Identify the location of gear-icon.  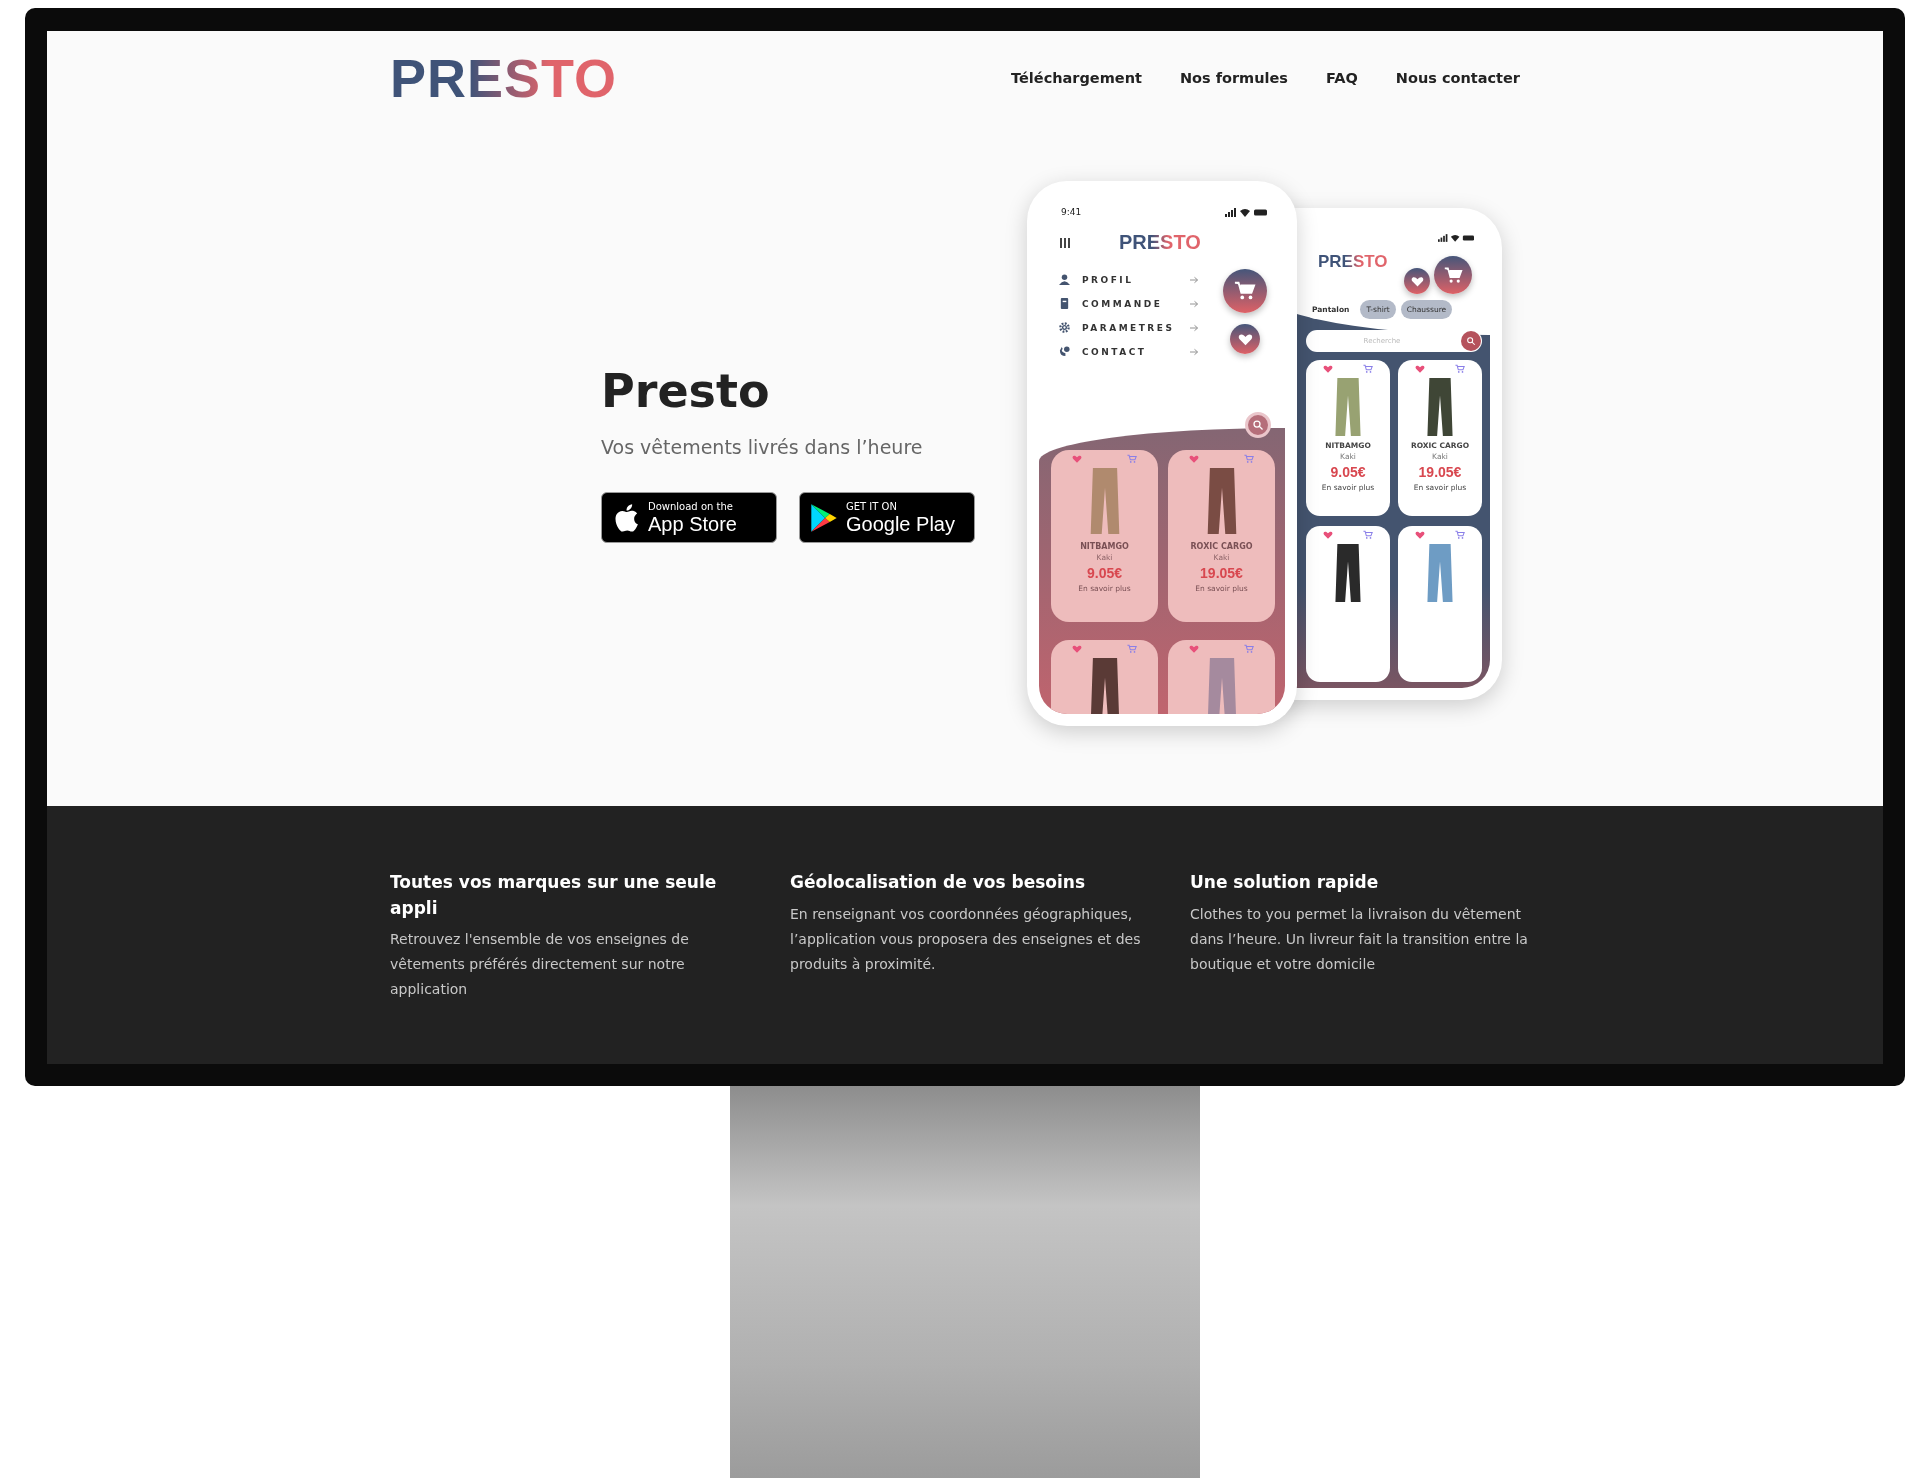
(1064, 327).